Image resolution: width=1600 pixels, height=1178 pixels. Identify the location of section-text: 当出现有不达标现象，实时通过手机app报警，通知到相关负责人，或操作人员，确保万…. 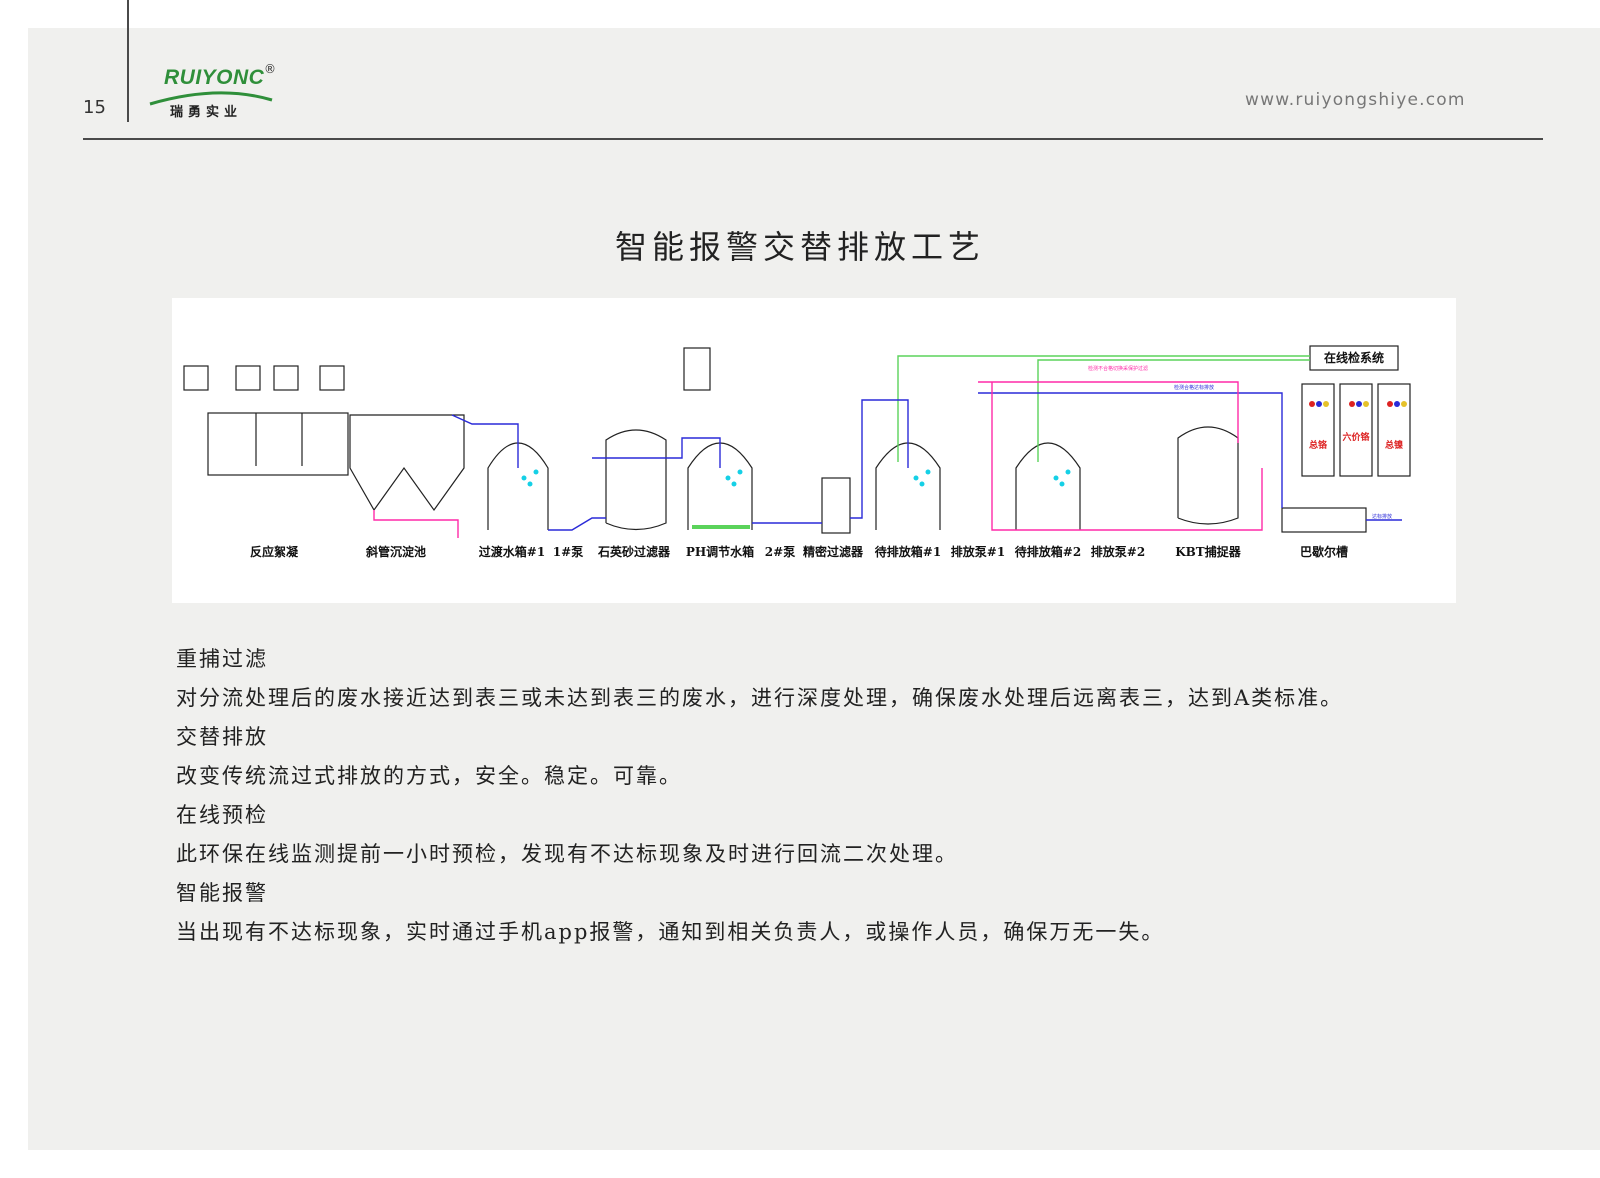
(670, 932).